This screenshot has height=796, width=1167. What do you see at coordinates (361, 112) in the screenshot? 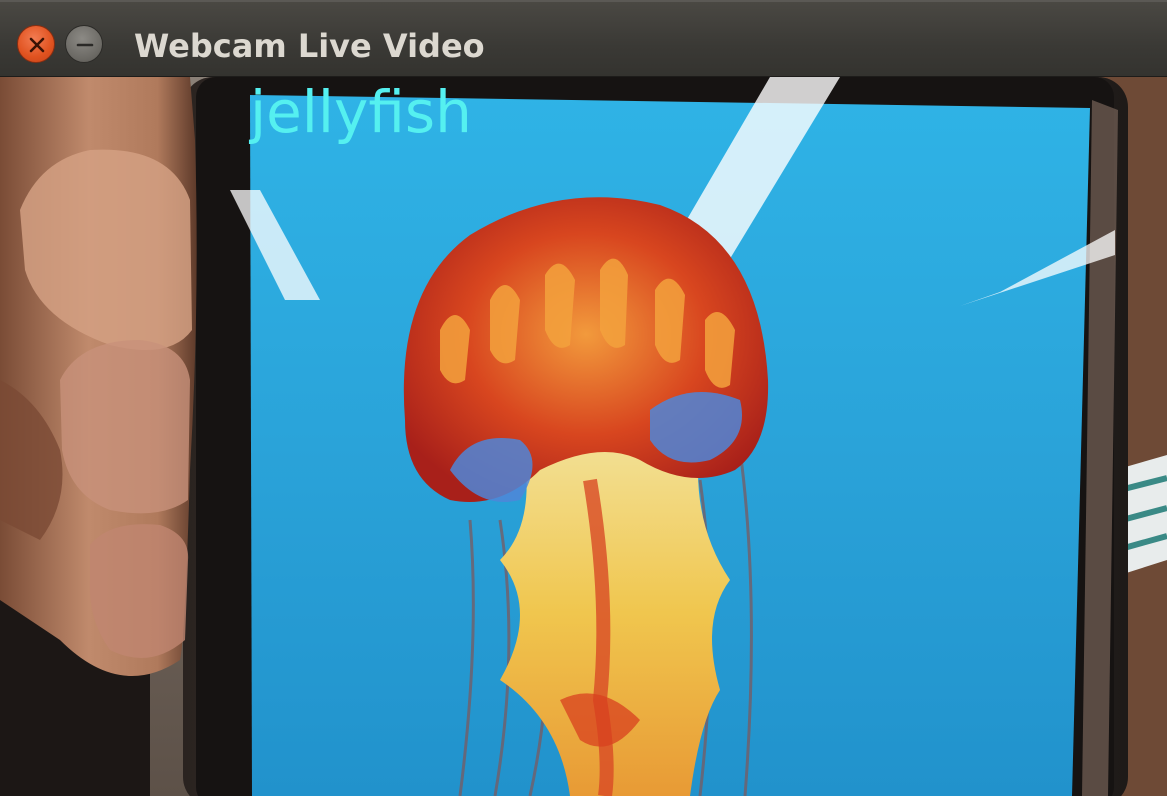
I see `classification-label: jellyfish` at bounding box center [361, 112].